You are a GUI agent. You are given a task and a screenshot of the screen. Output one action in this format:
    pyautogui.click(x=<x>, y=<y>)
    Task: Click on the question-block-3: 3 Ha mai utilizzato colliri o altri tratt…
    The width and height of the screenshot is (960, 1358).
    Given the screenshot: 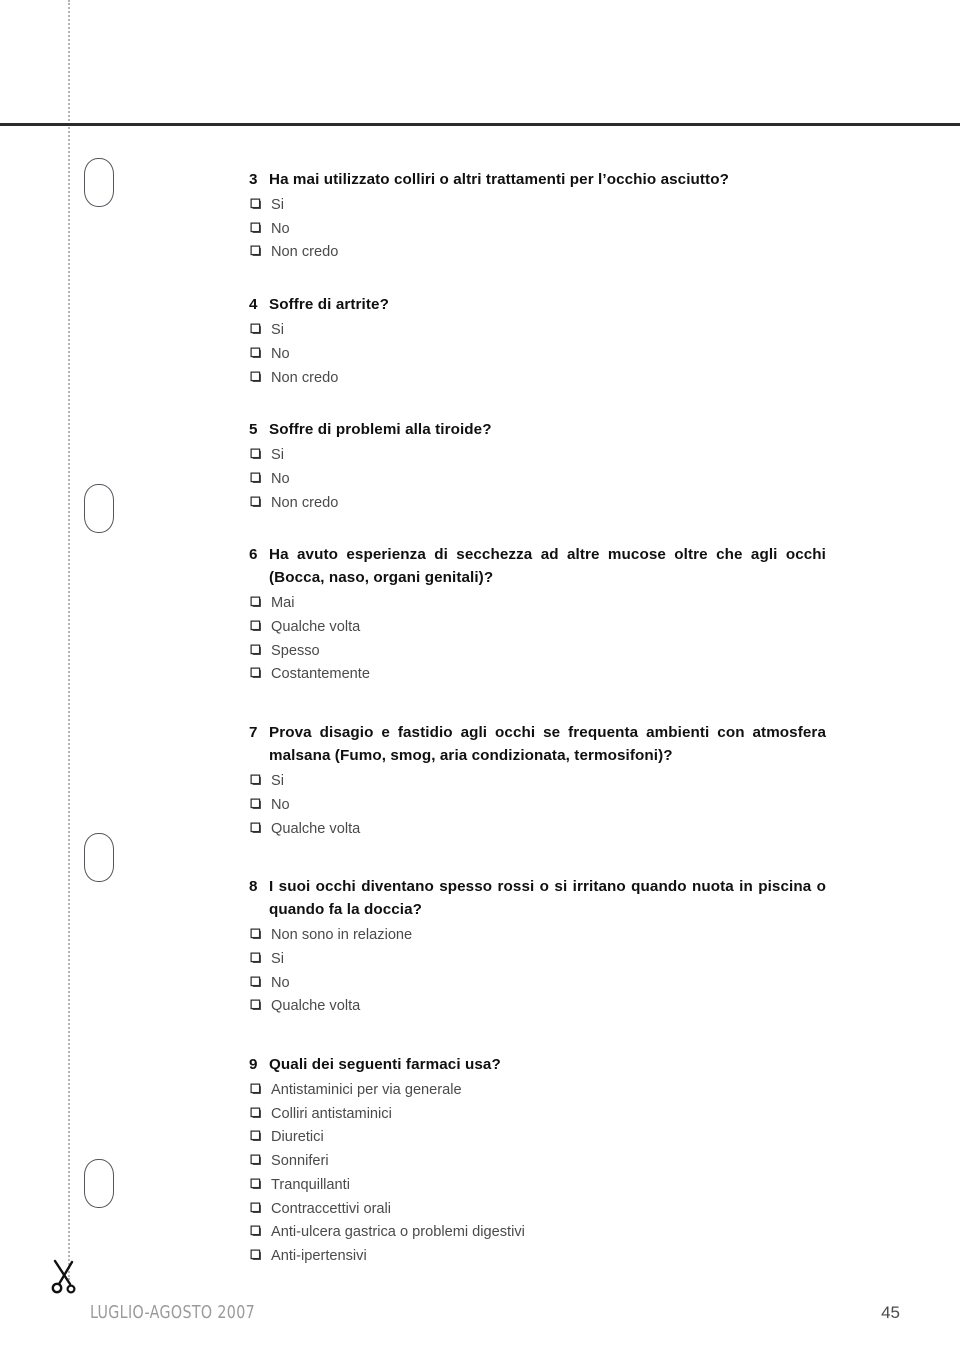 What is the action you would take?
    pyautogui.click(x=537, y=216)
    